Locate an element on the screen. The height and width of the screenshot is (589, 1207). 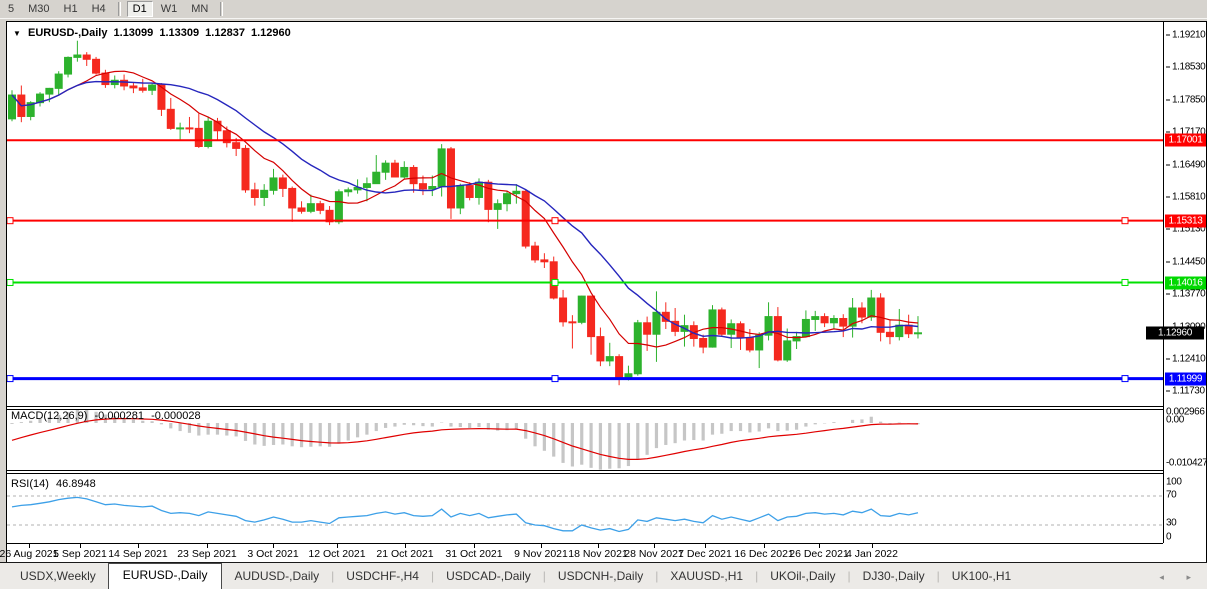
chart-tab-usdchf-h4: USDCHF-,H4 is located at coordinates (382, 577).